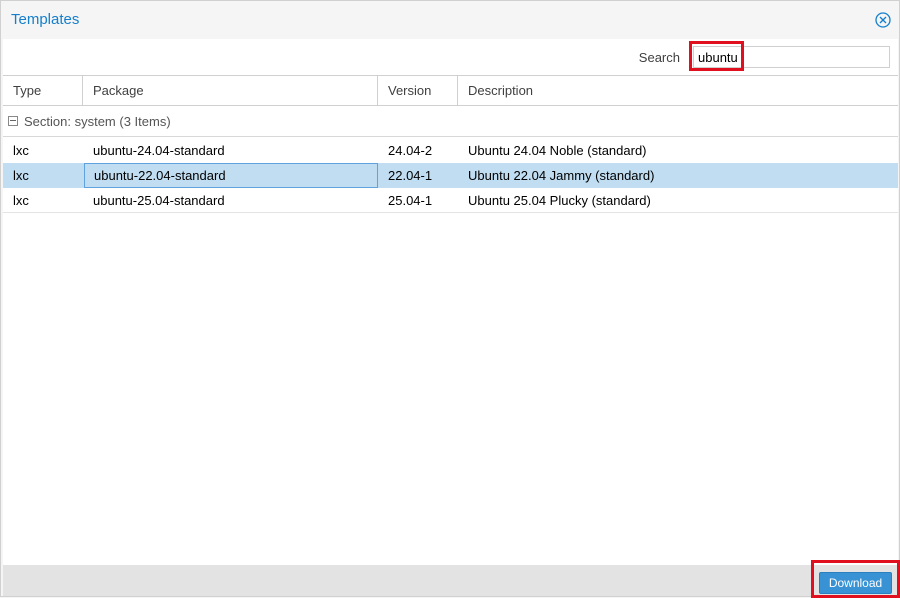  I want to click on cell-version: 22.04-1, so click(410, 175).